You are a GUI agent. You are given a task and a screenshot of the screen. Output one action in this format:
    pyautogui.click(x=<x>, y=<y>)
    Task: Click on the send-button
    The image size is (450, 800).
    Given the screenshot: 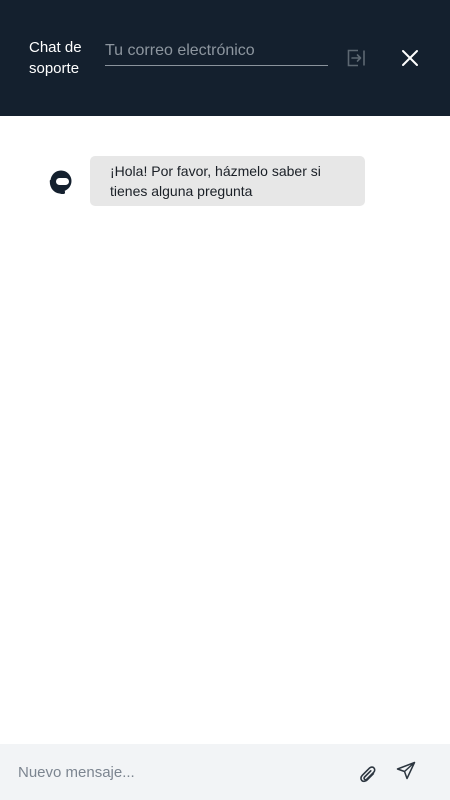 What is the action you would take?
    pyautogui.click(x=406, y=771)
    